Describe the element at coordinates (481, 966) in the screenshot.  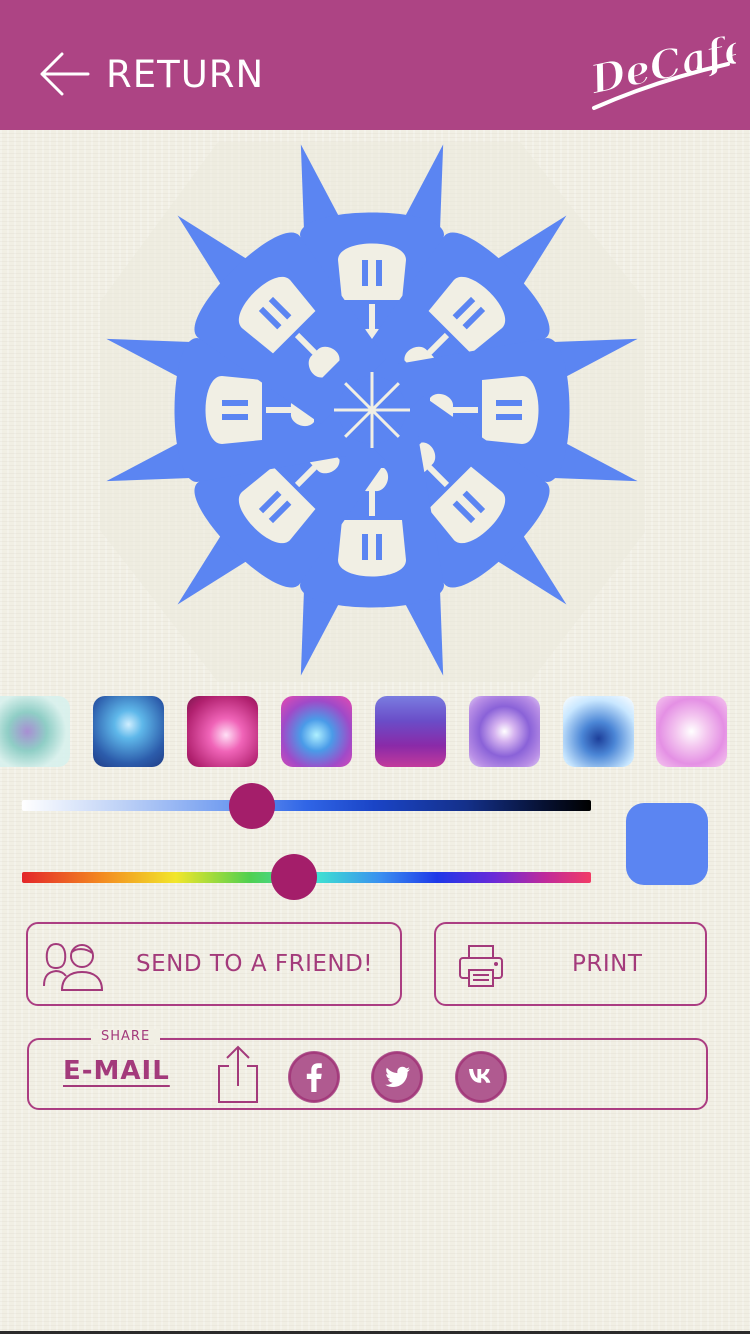
I see `printer-icon` at that location.